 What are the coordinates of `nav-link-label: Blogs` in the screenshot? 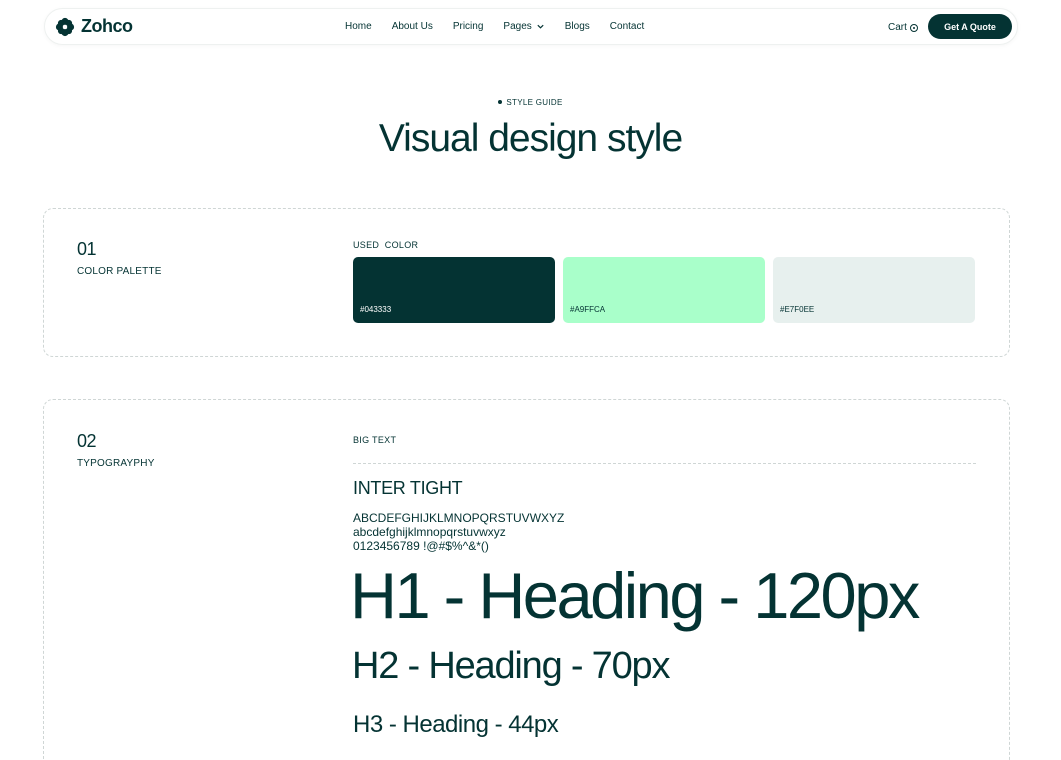 It's located at (577, 26).